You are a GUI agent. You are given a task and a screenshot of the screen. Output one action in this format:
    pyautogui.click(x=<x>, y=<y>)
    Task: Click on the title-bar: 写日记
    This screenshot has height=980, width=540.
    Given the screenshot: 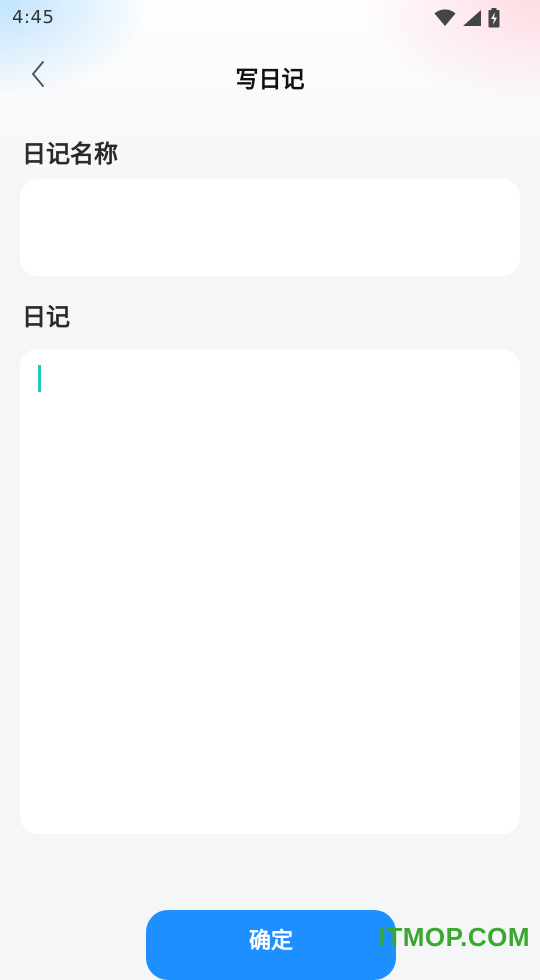 What is the action you would take?
    pyautogui.click(x=270, y=76)
    